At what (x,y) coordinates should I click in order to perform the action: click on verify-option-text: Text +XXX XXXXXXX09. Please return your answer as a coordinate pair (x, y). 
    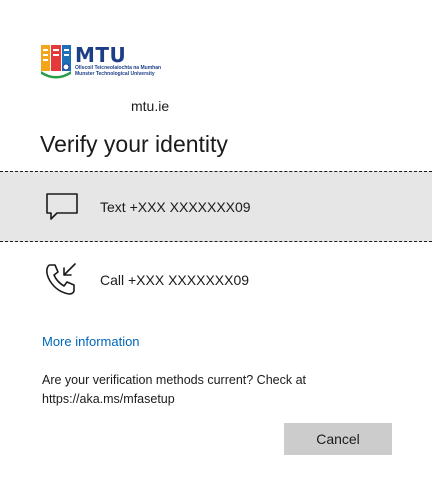
    Looking at the image, I should click on (216, 206).